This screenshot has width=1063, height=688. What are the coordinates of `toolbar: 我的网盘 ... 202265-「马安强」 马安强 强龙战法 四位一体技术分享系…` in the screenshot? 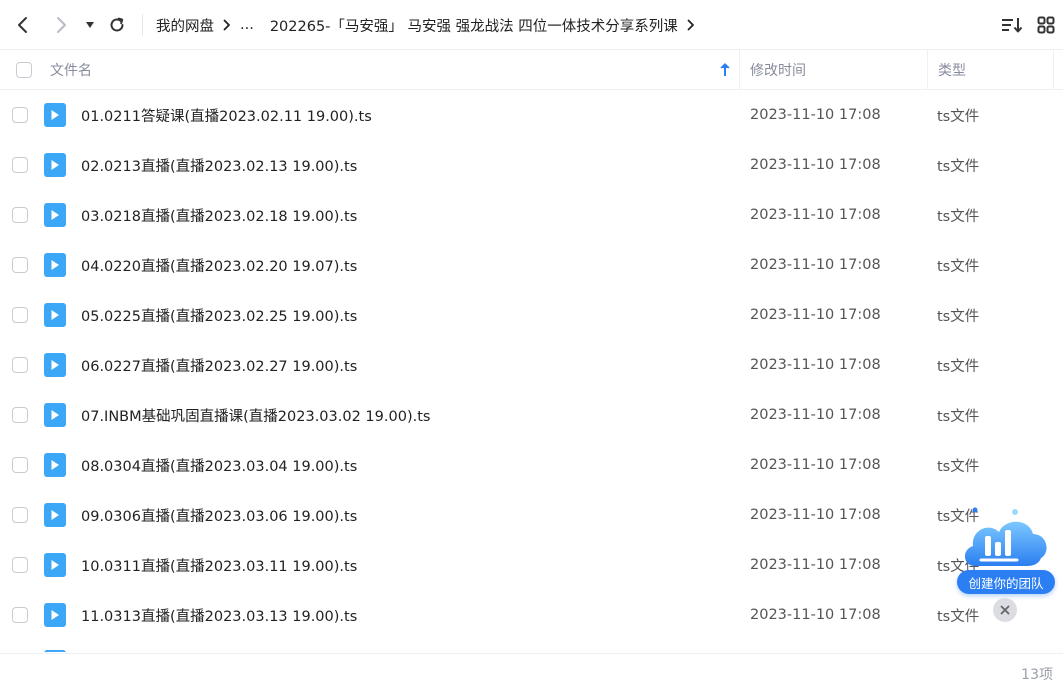 It's located at (531, 25).